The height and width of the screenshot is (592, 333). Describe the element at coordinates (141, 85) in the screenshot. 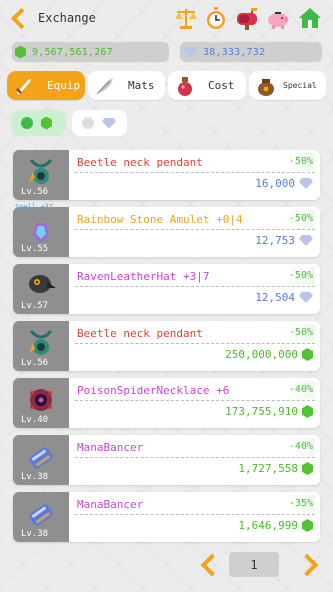

I see `tab-mats-label: Mats` at that location.